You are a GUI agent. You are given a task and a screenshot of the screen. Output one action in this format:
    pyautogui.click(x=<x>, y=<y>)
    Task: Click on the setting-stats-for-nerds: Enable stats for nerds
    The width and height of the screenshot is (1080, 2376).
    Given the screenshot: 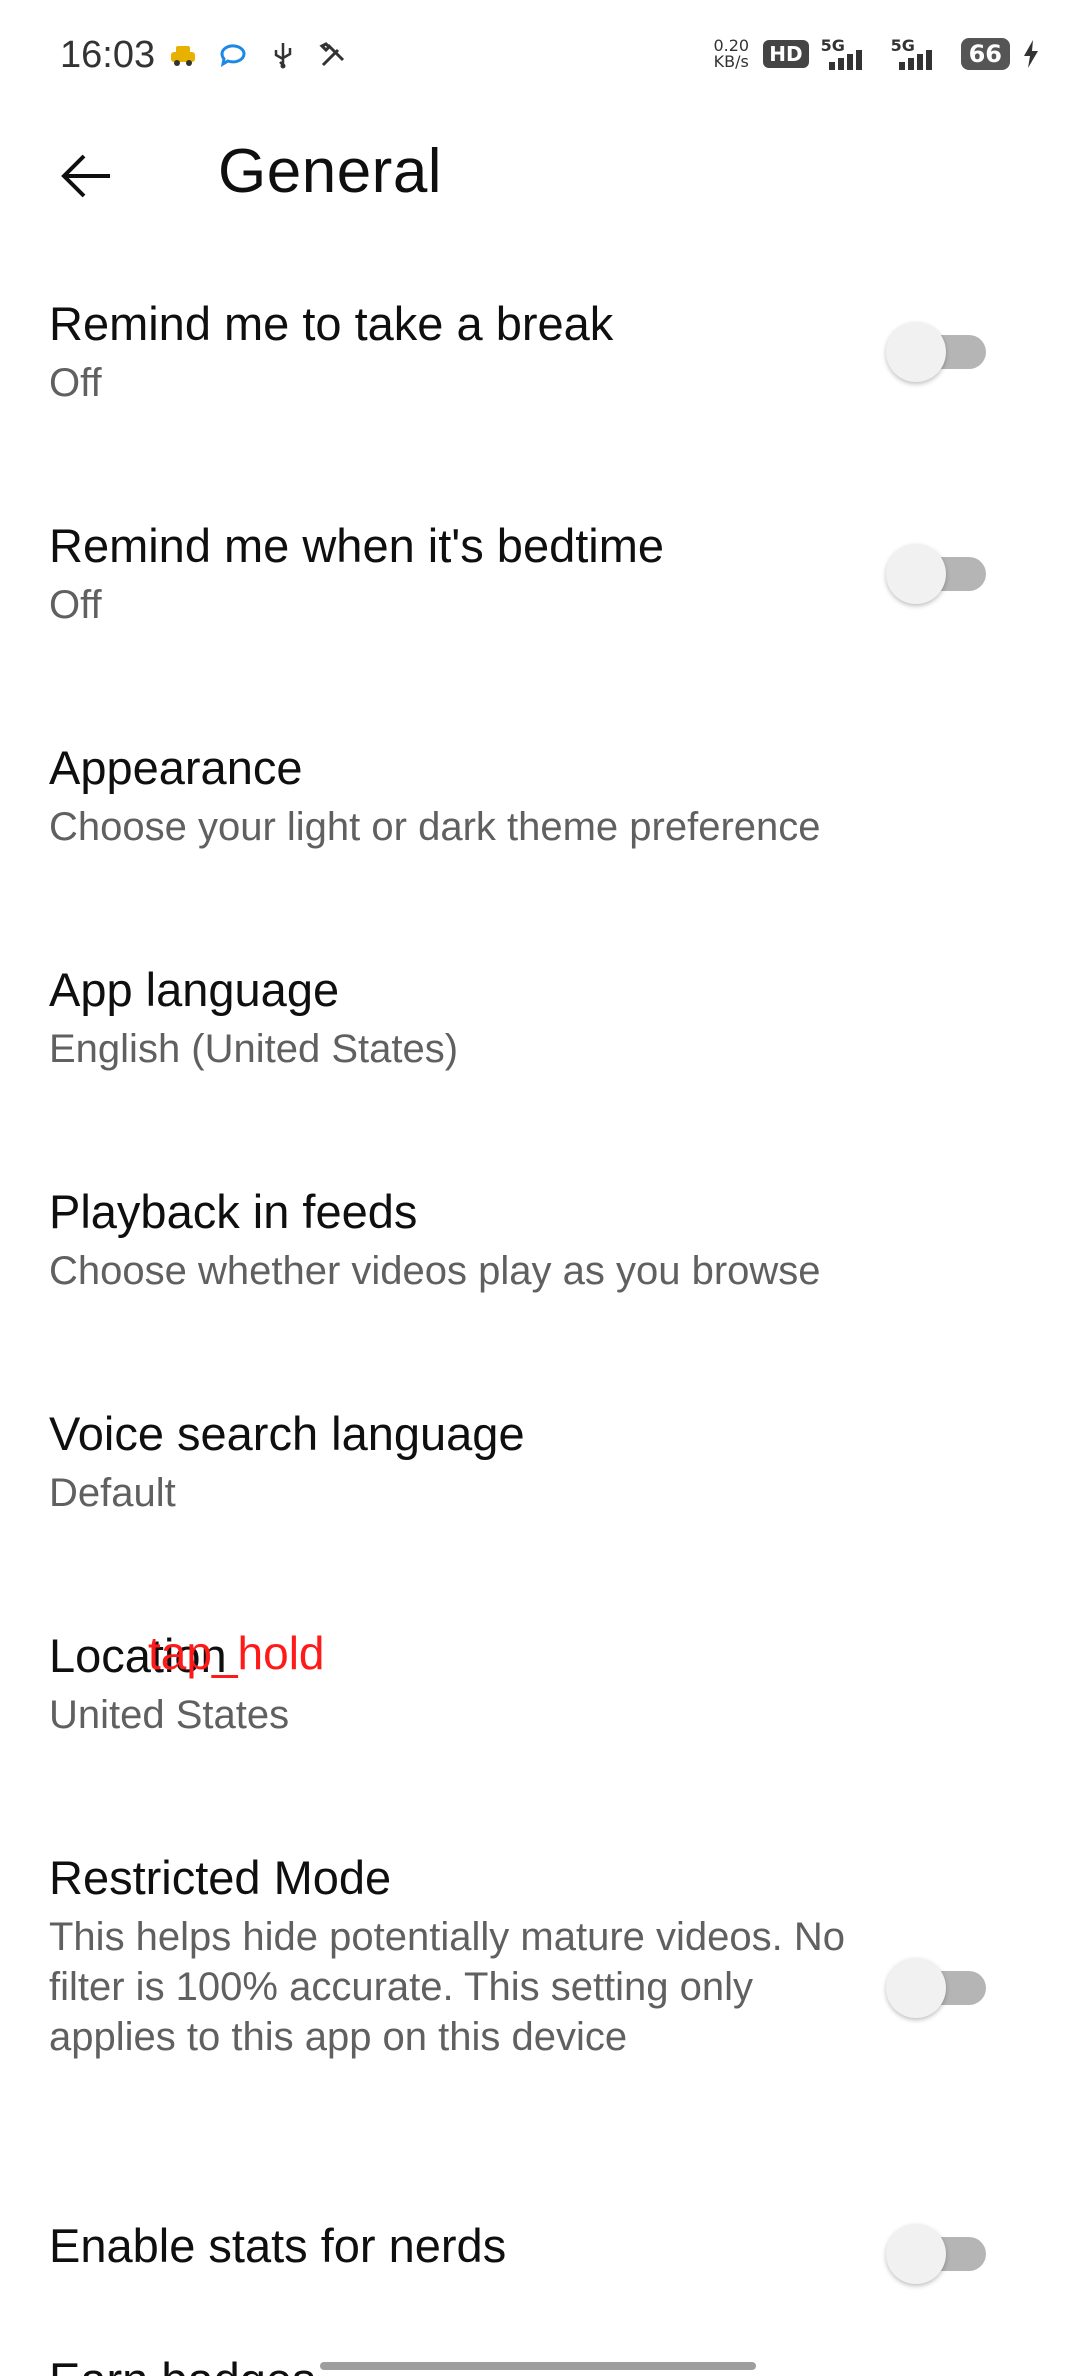 What is the action you would take?
    pyautogui.click(x=540, y=2262)
    